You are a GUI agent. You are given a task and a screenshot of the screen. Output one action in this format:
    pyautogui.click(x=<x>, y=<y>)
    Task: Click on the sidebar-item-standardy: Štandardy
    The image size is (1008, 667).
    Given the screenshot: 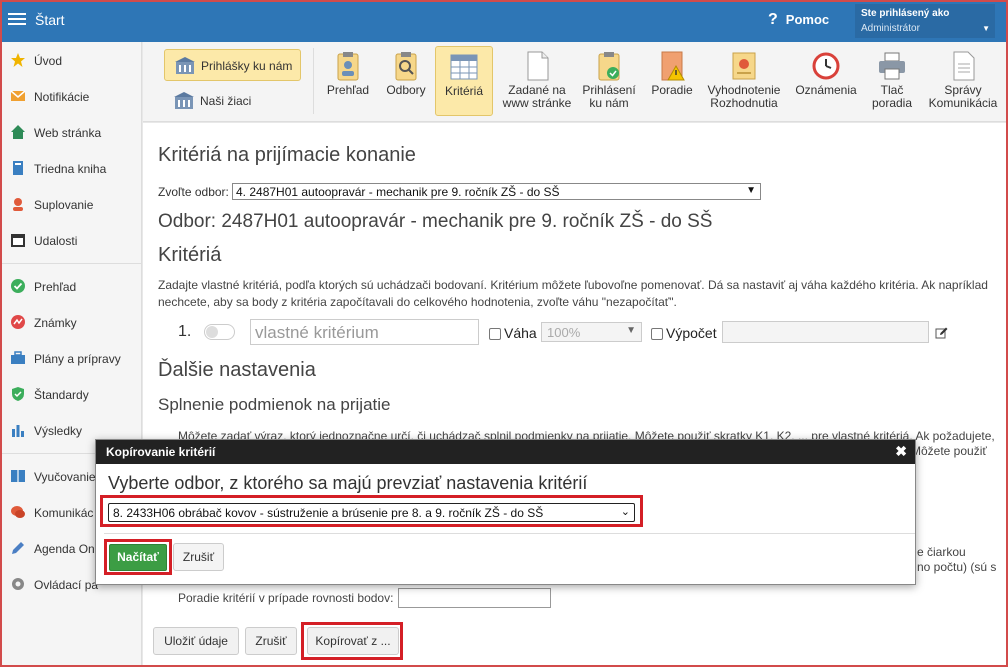 What is the action you would take?
    pyautogui.click(x=71, y=394)
    